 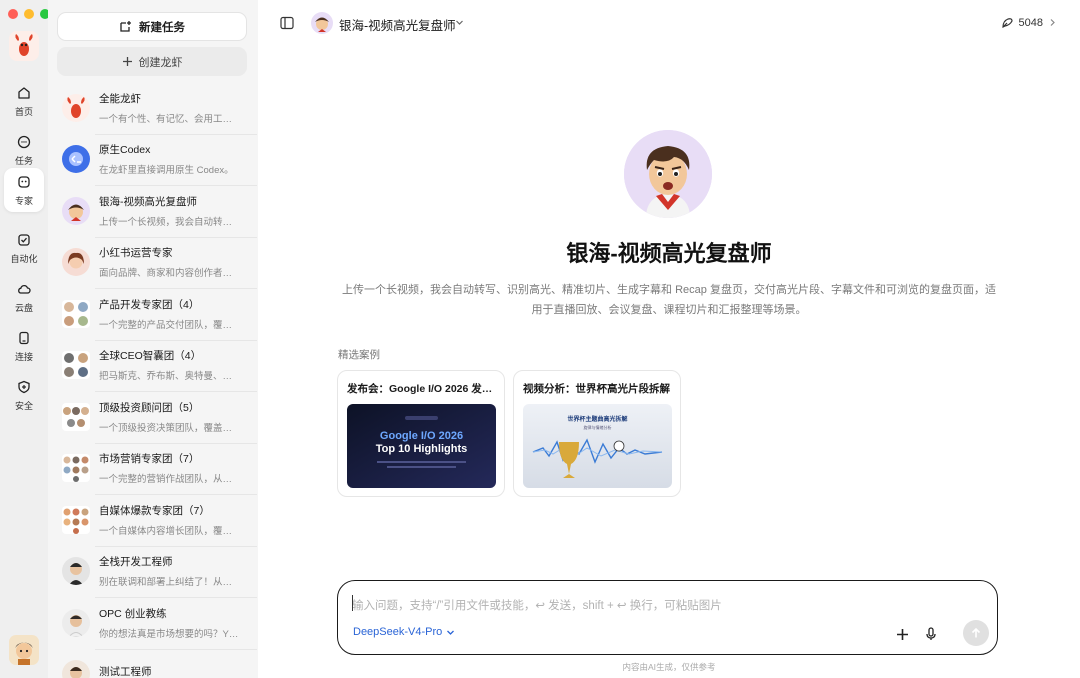 What do you see at coordinates (24, 258) in the screenshot?
I see `rail-label: 自动化` at bounding box center [24, 258].